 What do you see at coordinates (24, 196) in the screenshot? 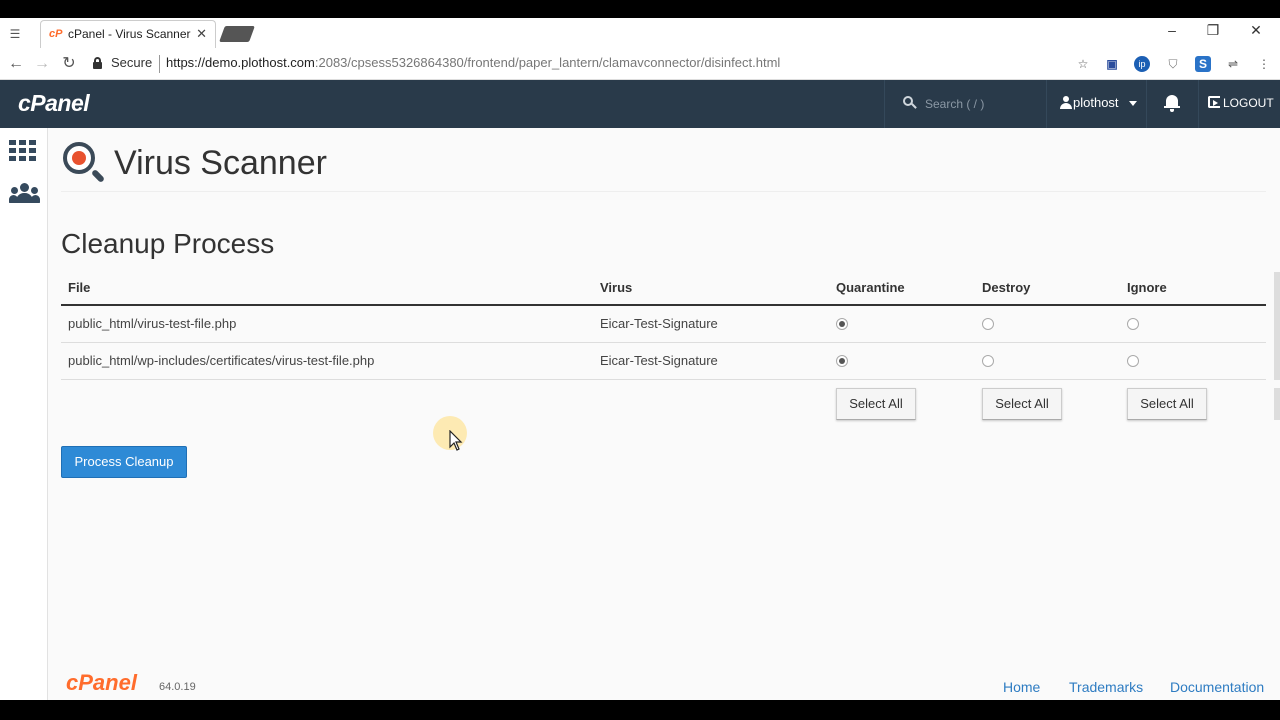
I see `users-icon` at bounding box center [24, 196].